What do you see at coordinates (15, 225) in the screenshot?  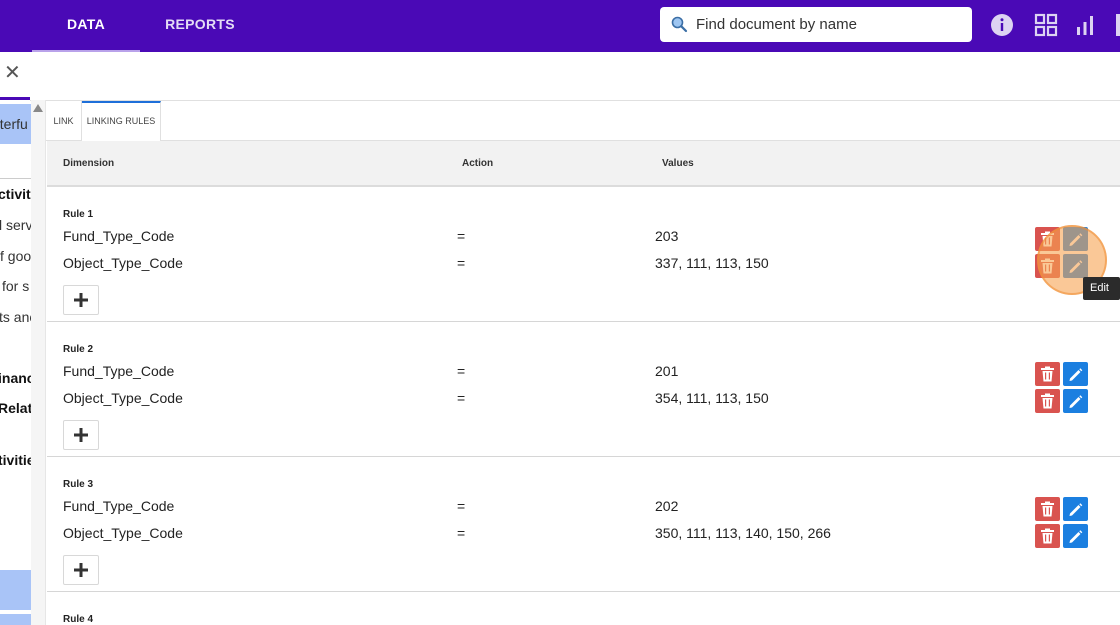 I see `sidebar-item: l serv` at bounding box center [15, 225].